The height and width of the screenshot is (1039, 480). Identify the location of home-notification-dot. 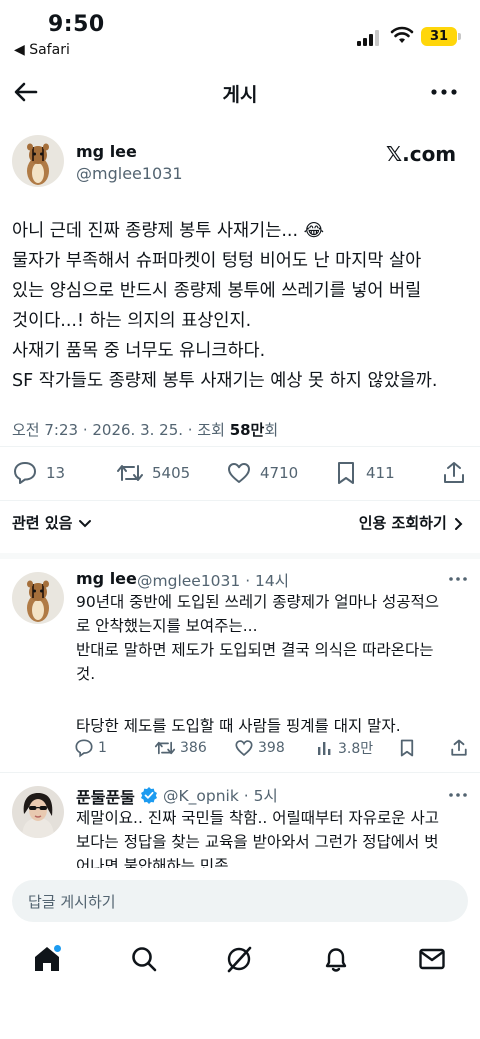
(57, 948).